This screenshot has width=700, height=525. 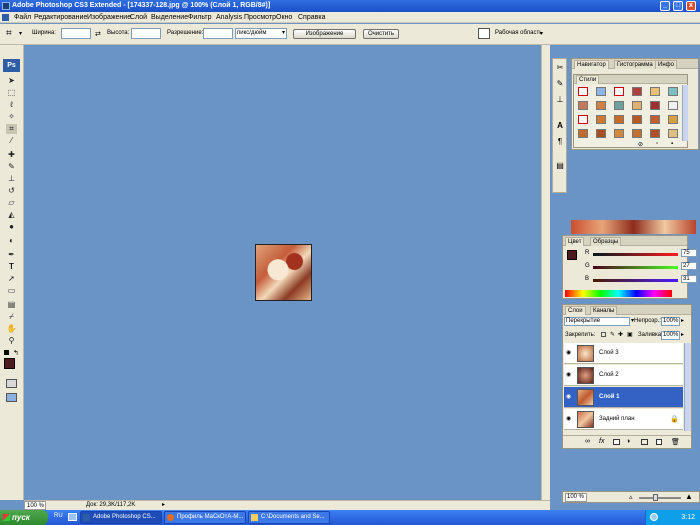 I want to click on swap-colors-icon: ↰, so click(x=16, y=353).